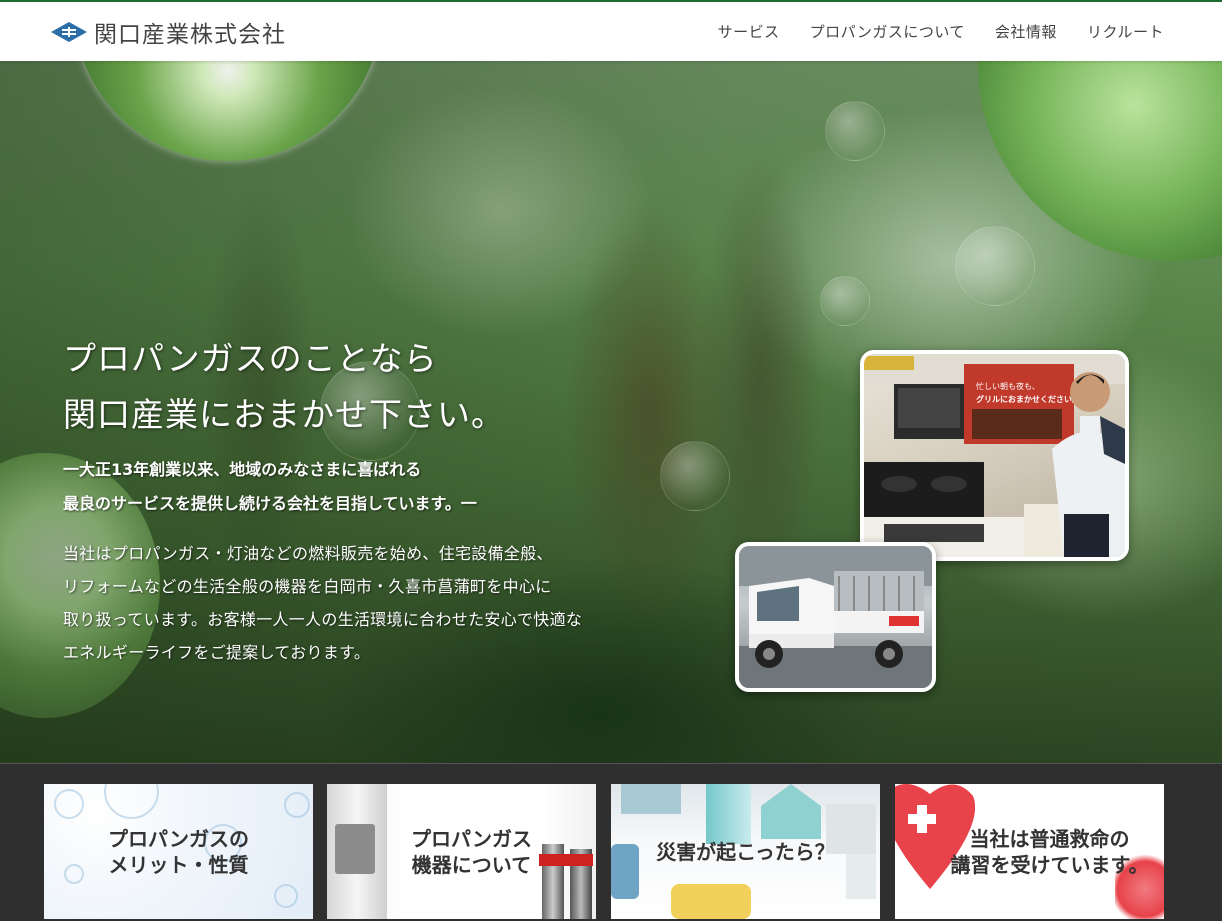 The width and height of the screenshot is (1222, 921). What do you see at coordinates (250, 358) in the screenshot?
I see `hero-title-line: プロパンガスのことなら` at bounding box center [250, 358].